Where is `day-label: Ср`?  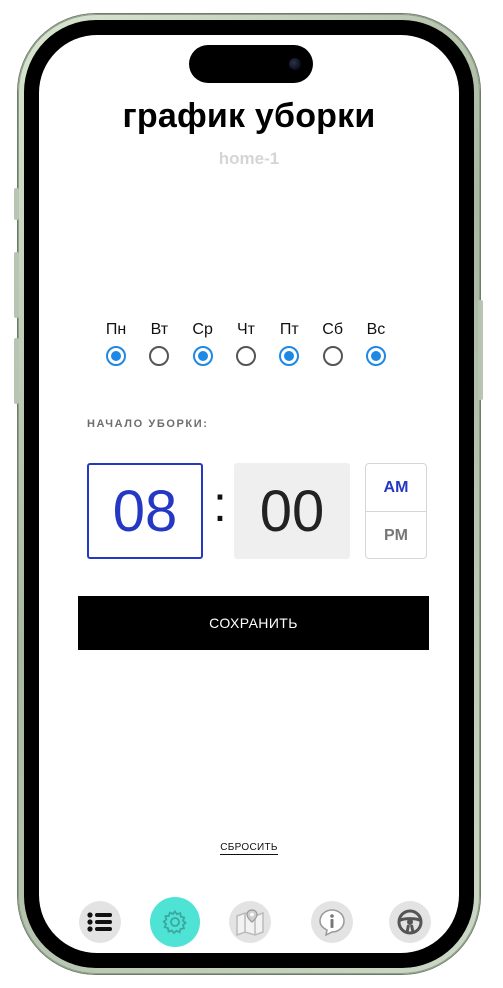 day-label: Ср is located at coordinates (202, 329).